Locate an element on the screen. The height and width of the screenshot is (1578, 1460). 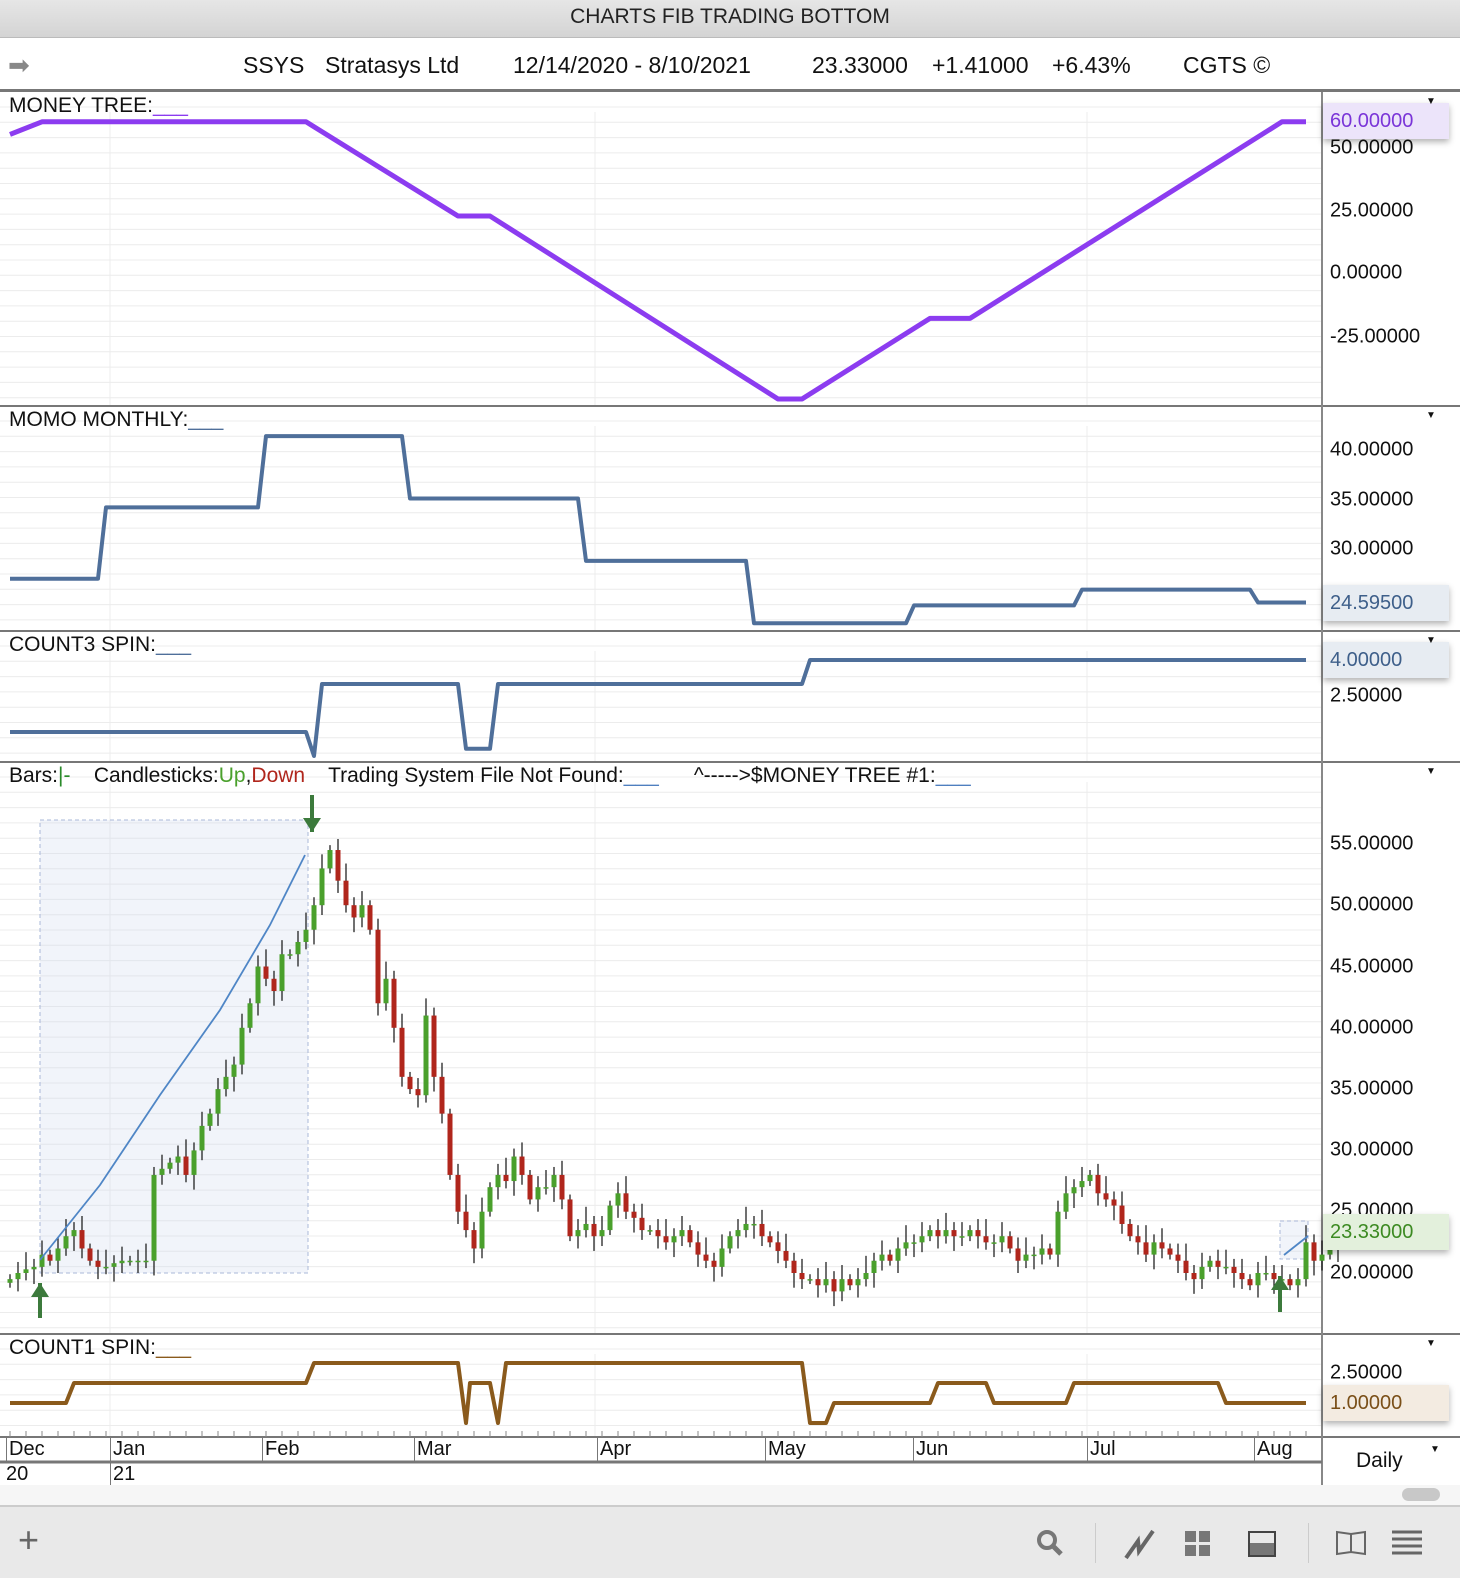
horizontal-scrollbar is located at coordinates (730, 1495).